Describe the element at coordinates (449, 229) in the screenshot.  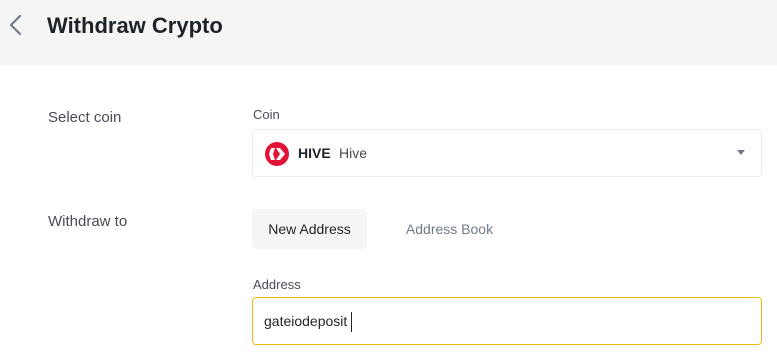
I see `tab-address-book: Address Book` at that location.